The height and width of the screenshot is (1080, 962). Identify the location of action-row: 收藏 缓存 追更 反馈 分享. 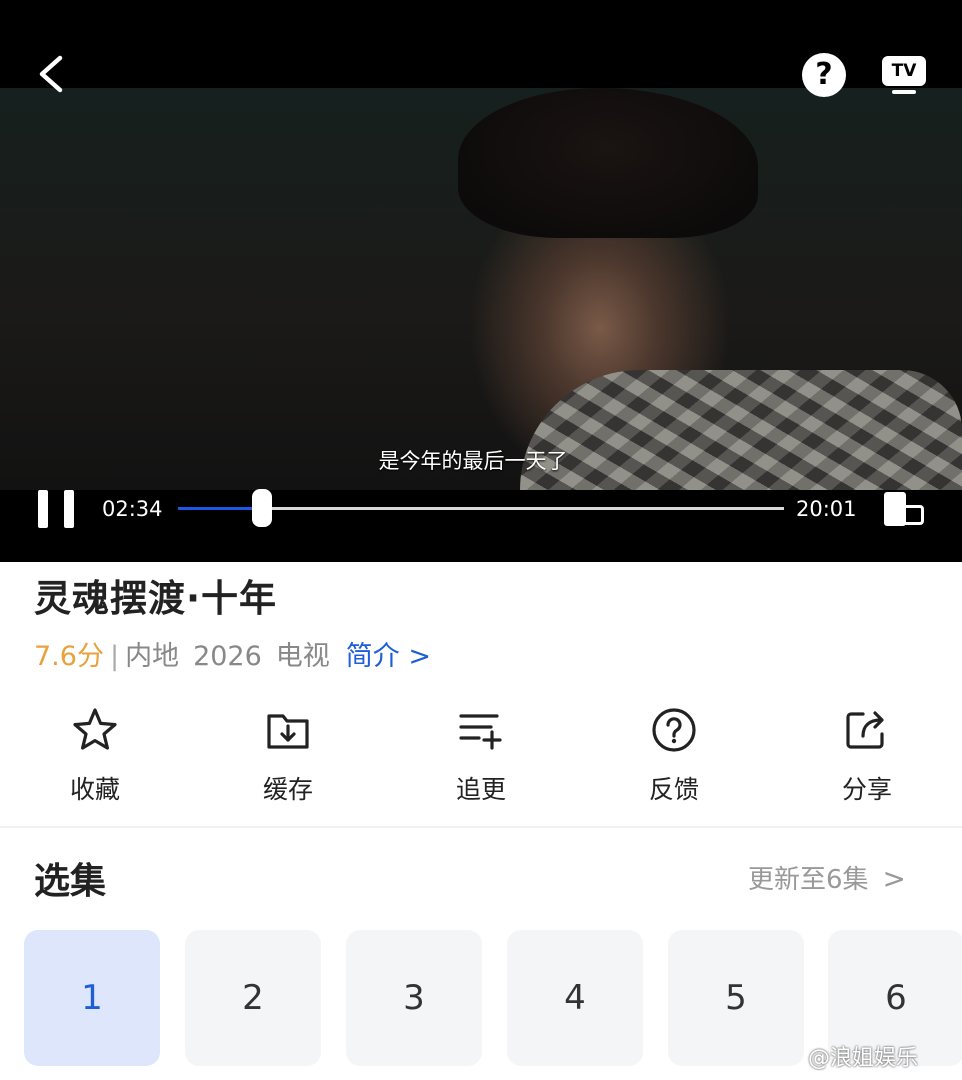
(481, 760).